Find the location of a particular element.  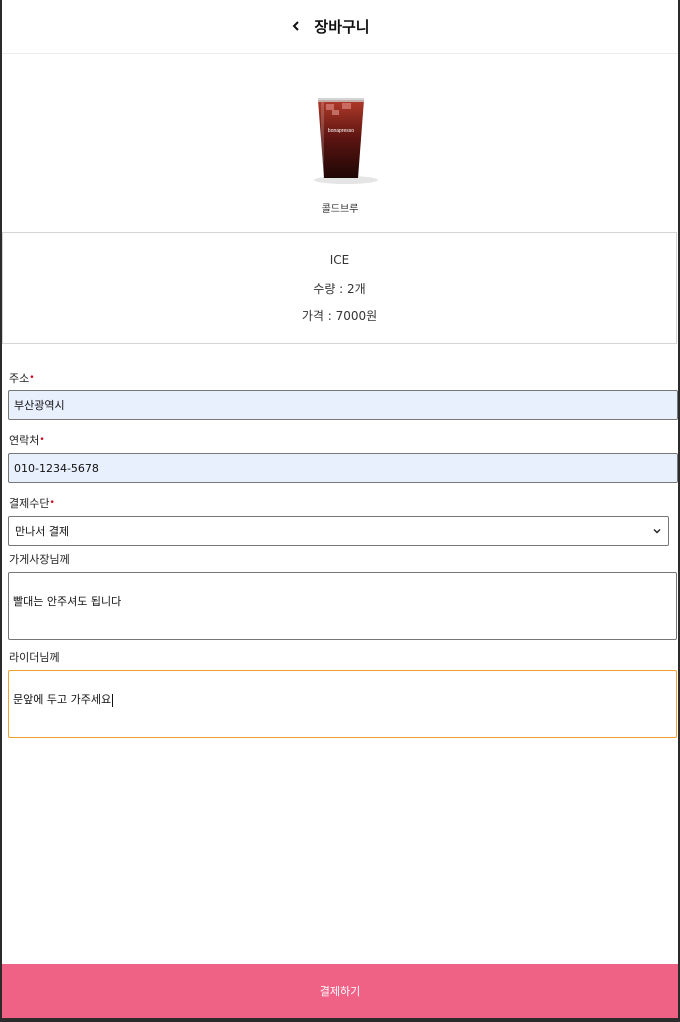

rider-note-label: 라이더님께 is located at coordinates (34, 657).